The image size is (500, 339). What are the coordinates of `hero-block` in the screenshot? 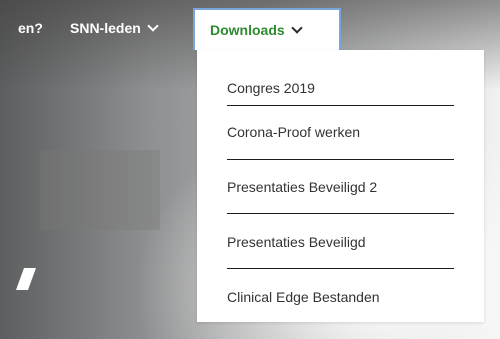 It's located at (100, 190).